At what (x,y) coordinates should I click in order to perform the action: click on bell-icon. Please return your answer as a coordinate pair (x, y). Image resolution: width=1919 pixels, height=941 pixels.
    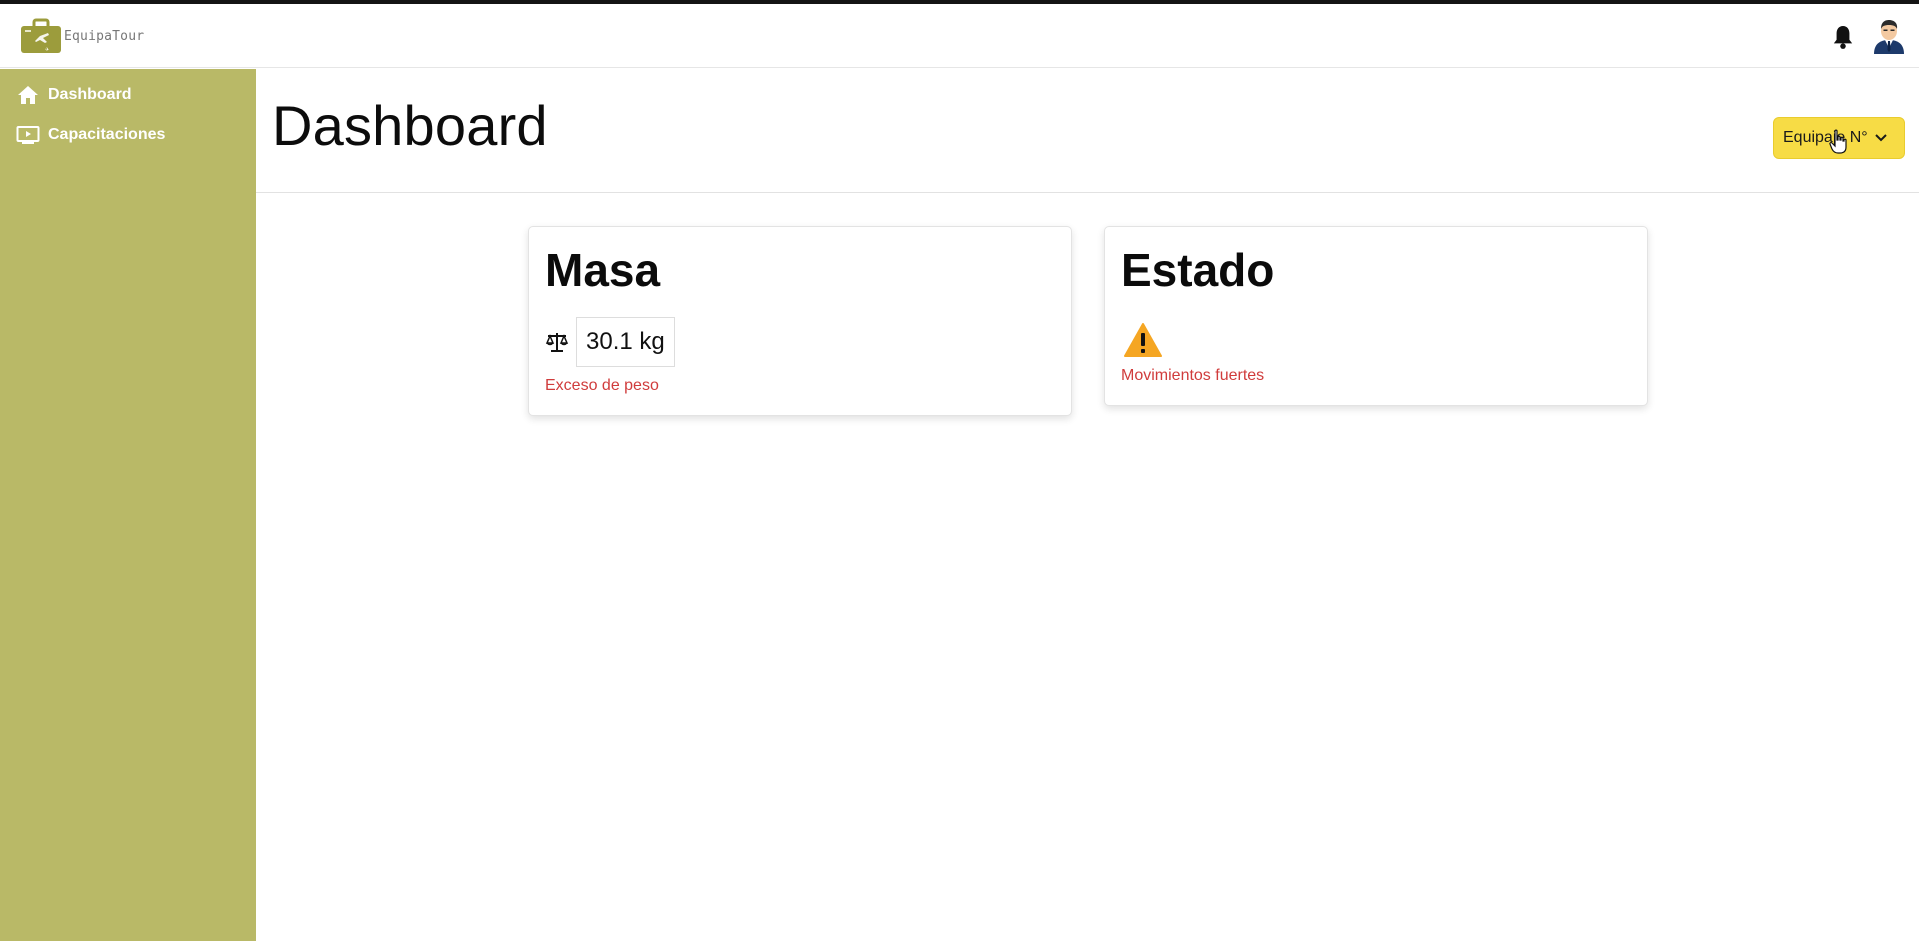
    Looking at the image, I should click on (1843, 37).